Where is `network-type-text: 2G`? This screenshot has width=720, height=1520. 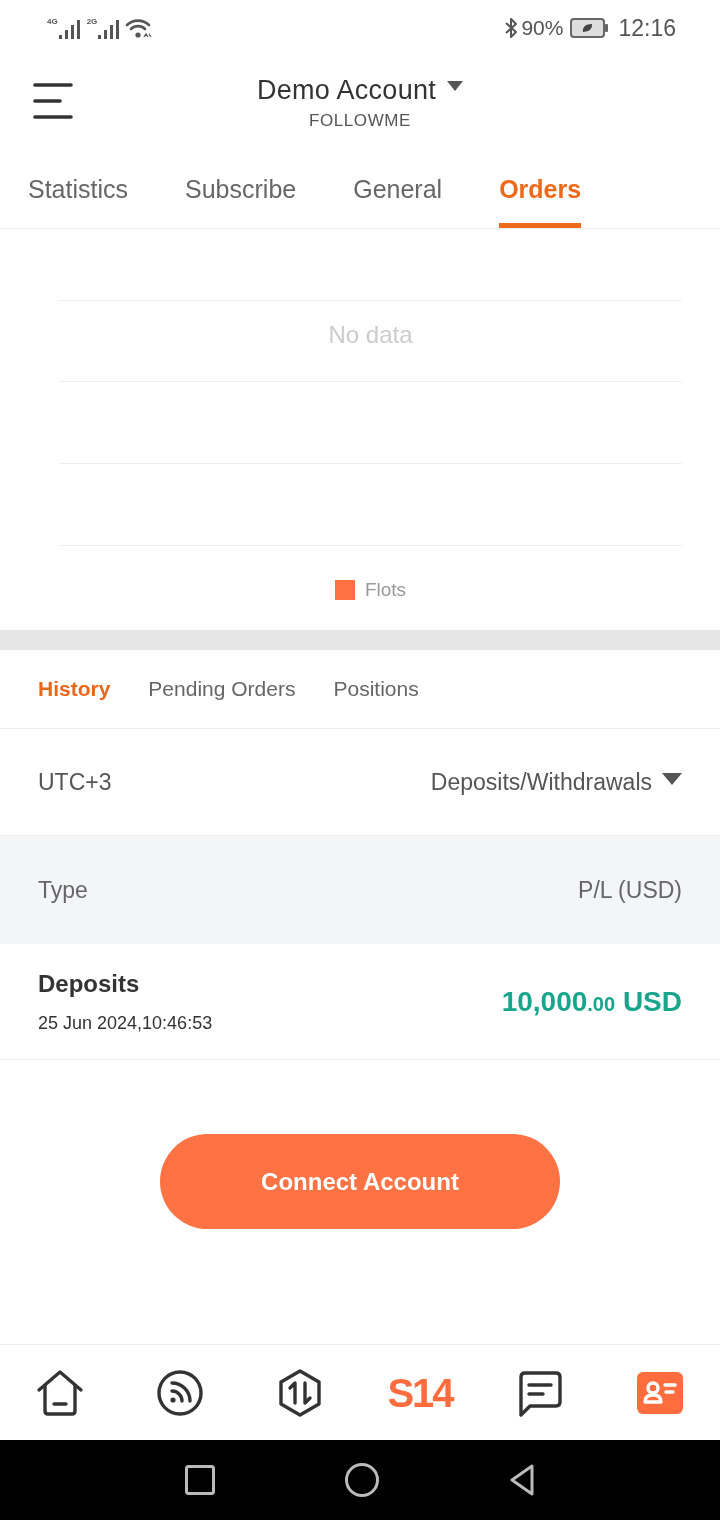
network-type-text: 2G is located at coordinates (92, 21).